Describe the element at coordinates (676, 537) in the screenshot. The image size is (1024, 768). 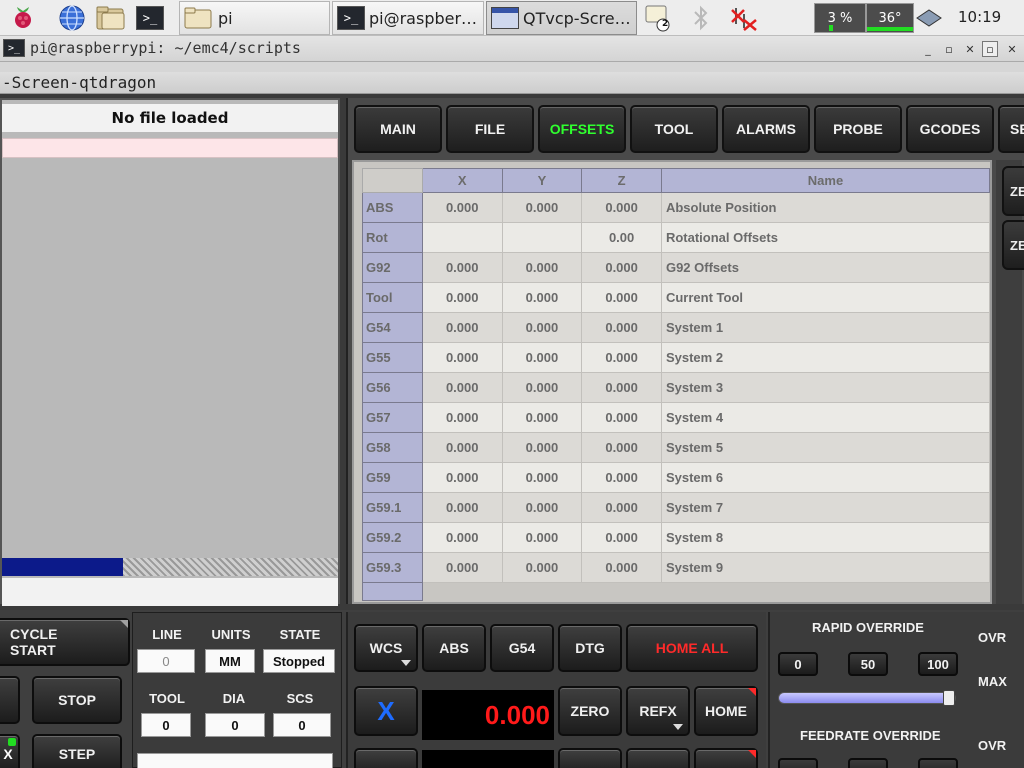
I see `table-row: G59.2 0.000 0.000 0.000 System 8` at that location.